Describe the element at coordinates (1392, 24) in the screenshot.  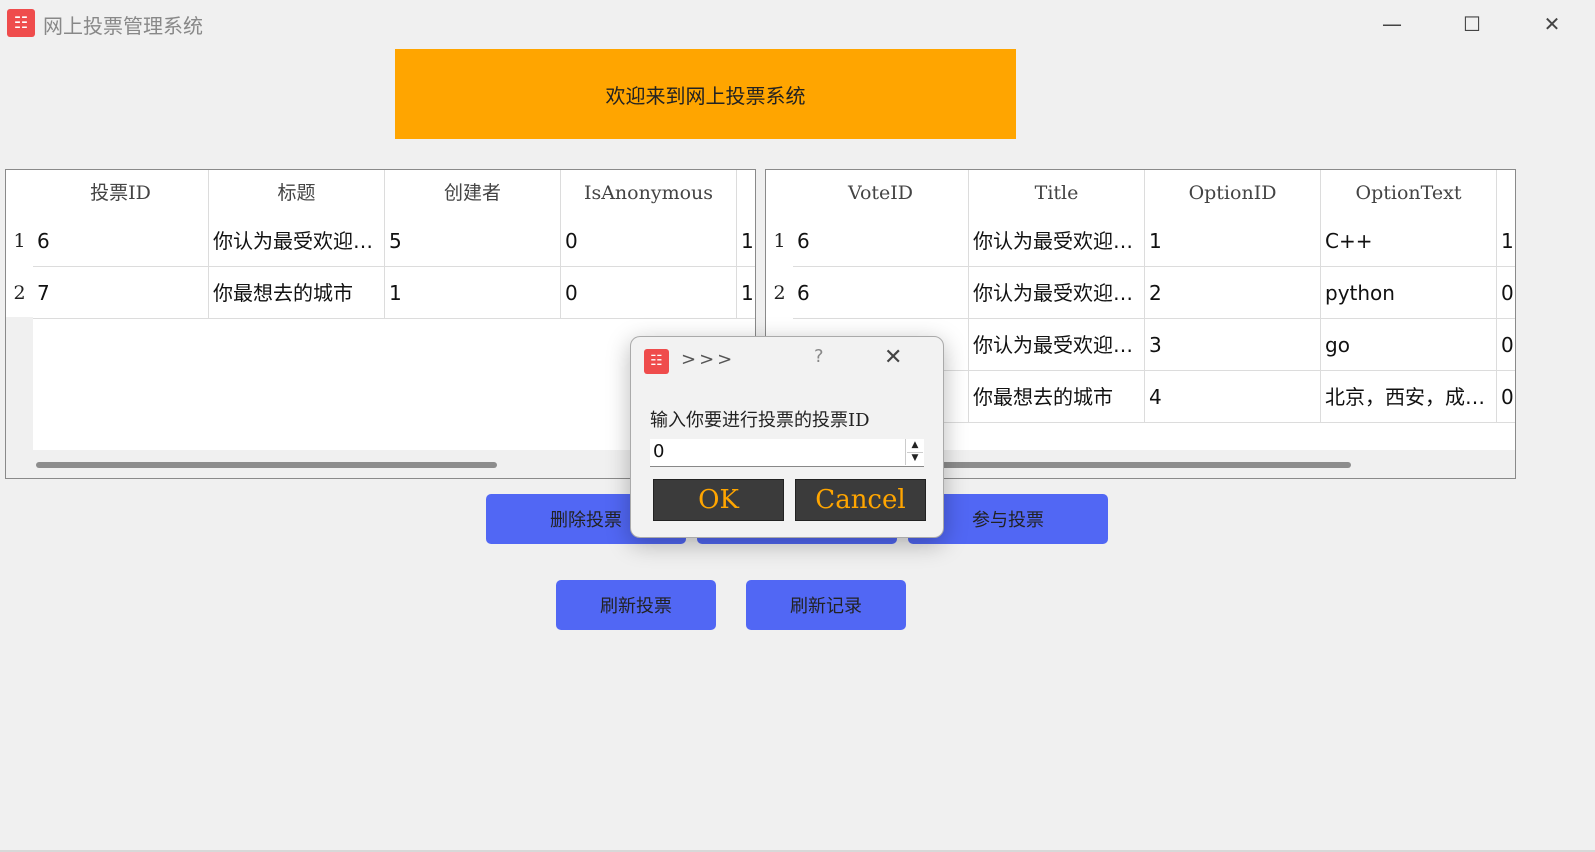
I see `minimize-button: —` at that location.